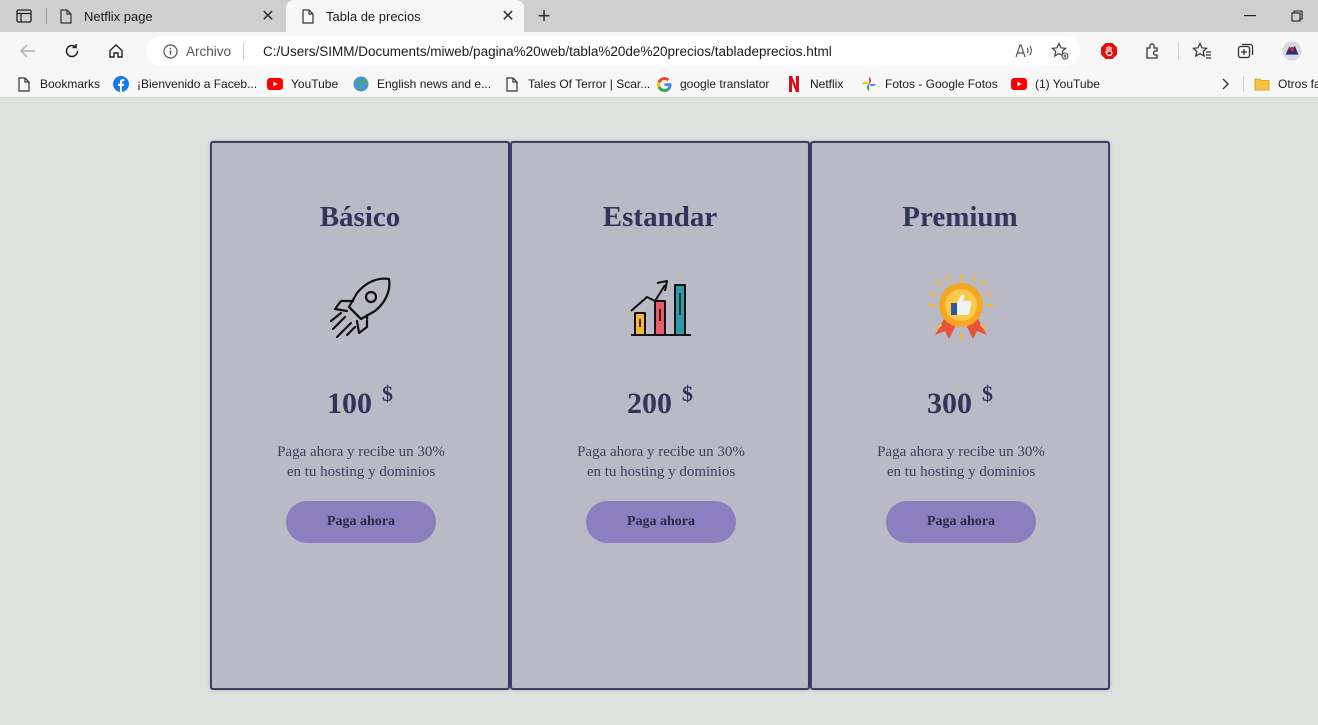 This screenshot has height=725, width=1318. I want to click on home-button, so click(116, 51).